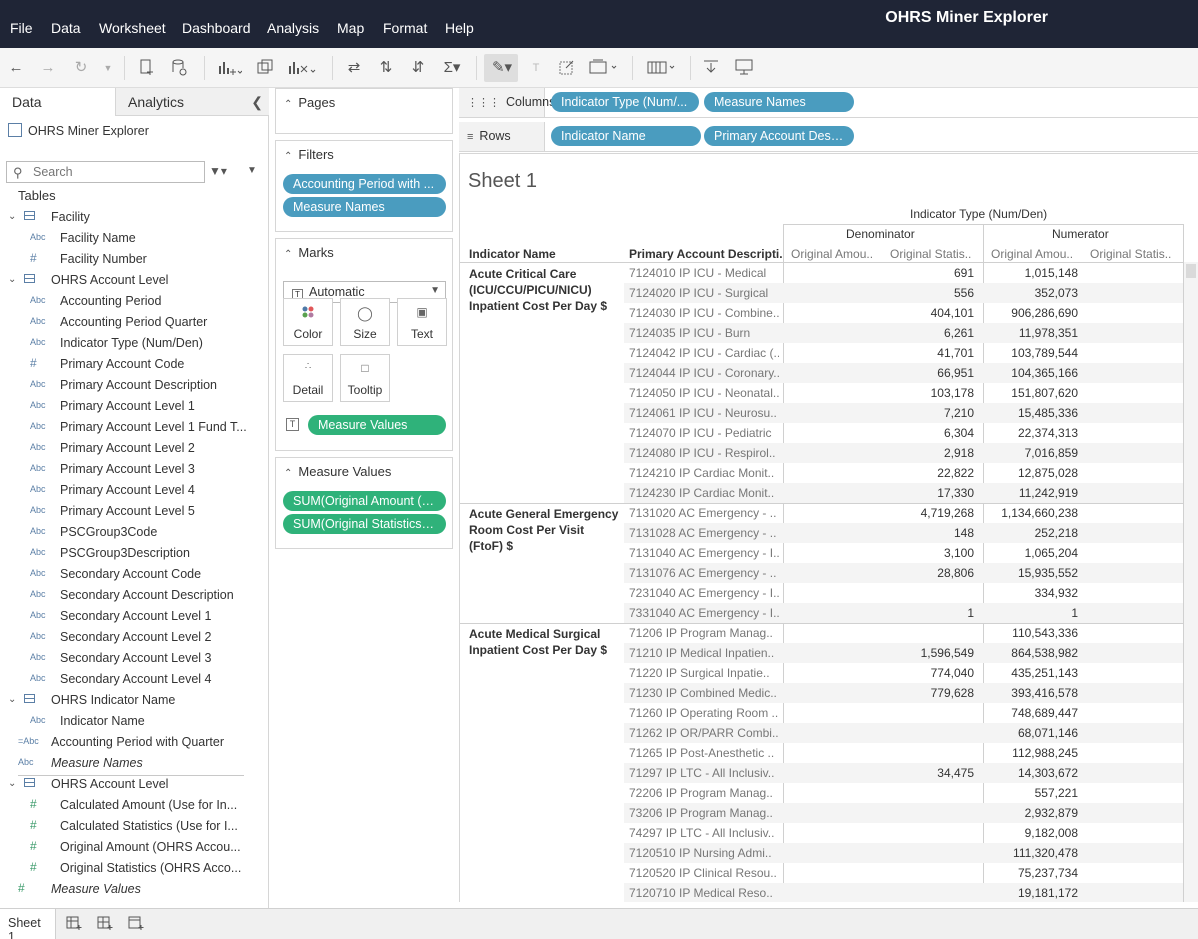 The width and height of the screenshot is (1198, 939). I want to click on pages-card-title: ⌃ Pages, so click(309, 102).